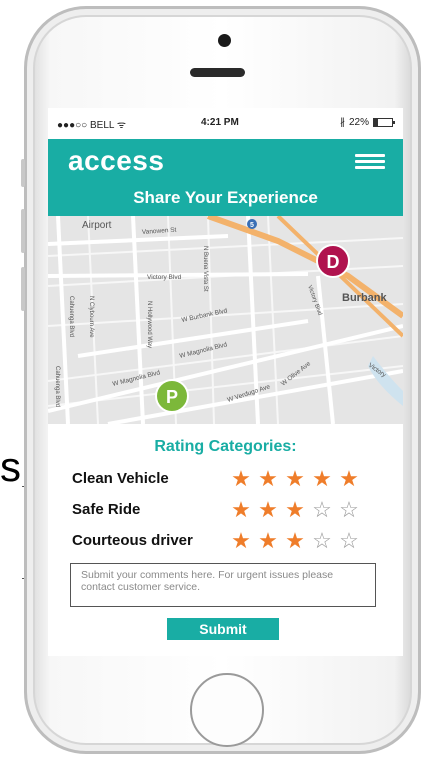 The height and width of the screenshot is (759, 433). Describe the element at coordinates (342, 122) in the screenshot. I see `bluetooth-icon: ∦` at that location.